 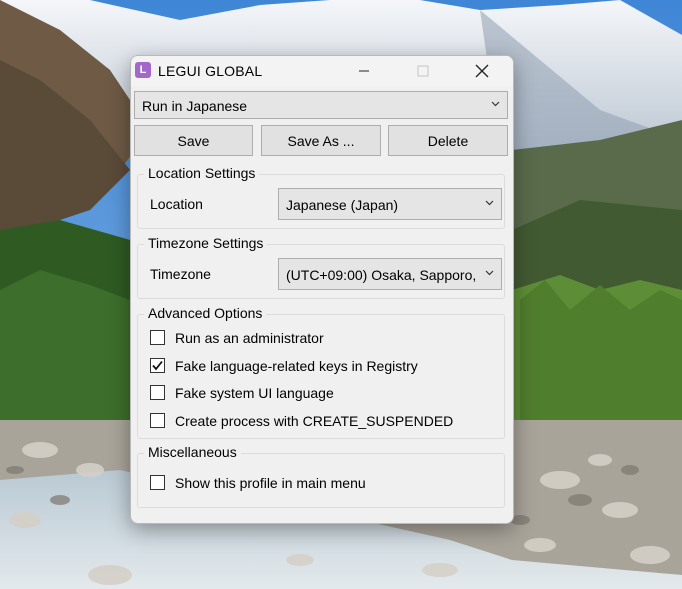 What do you see at coordinates (210, 71) in the screenshot?
I see `window-title: LEGUI GLOBAL` at bounding box center [210, 71].